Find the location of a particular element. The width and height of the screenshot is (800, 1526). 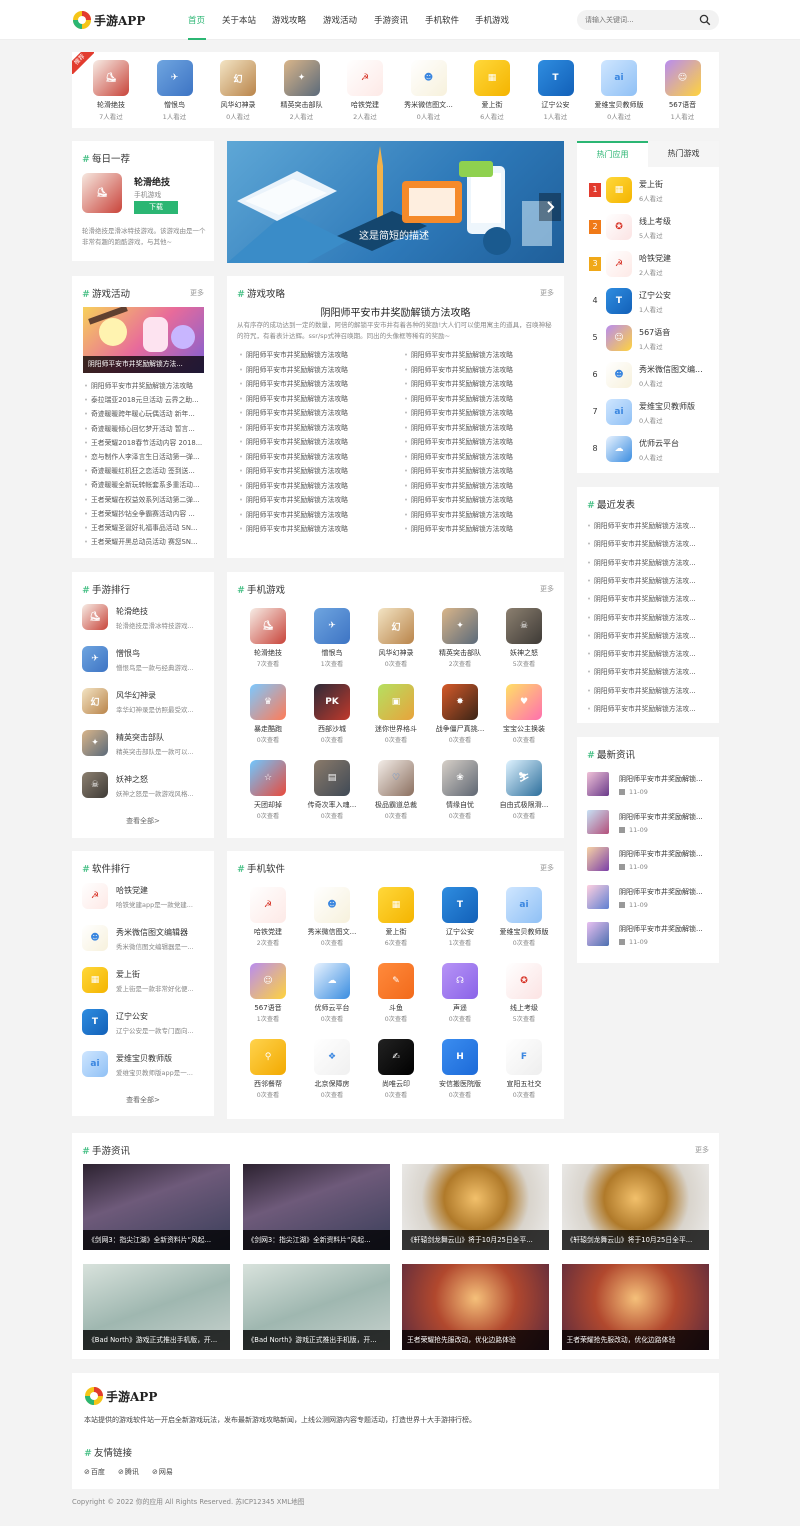

latest-news-item: 阴阳师平安市井奖励解锁... 11-09 is located at coordinates (649, 900).